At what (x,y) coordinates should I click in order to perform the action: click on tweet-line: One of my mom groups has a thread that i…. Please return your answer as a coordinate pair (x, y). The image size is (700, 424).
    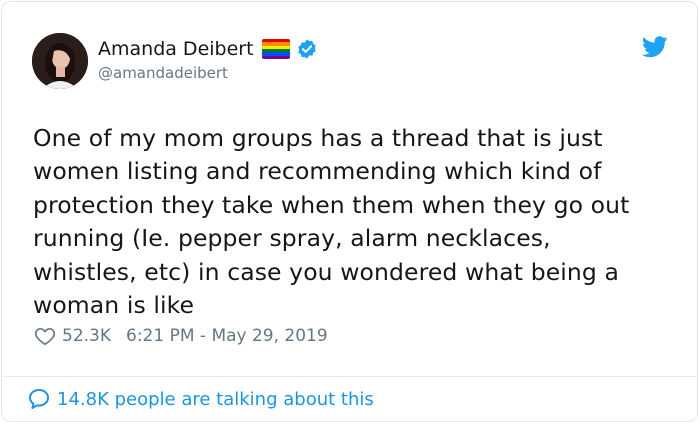
    Looking at the image, I should click on (318, 138).